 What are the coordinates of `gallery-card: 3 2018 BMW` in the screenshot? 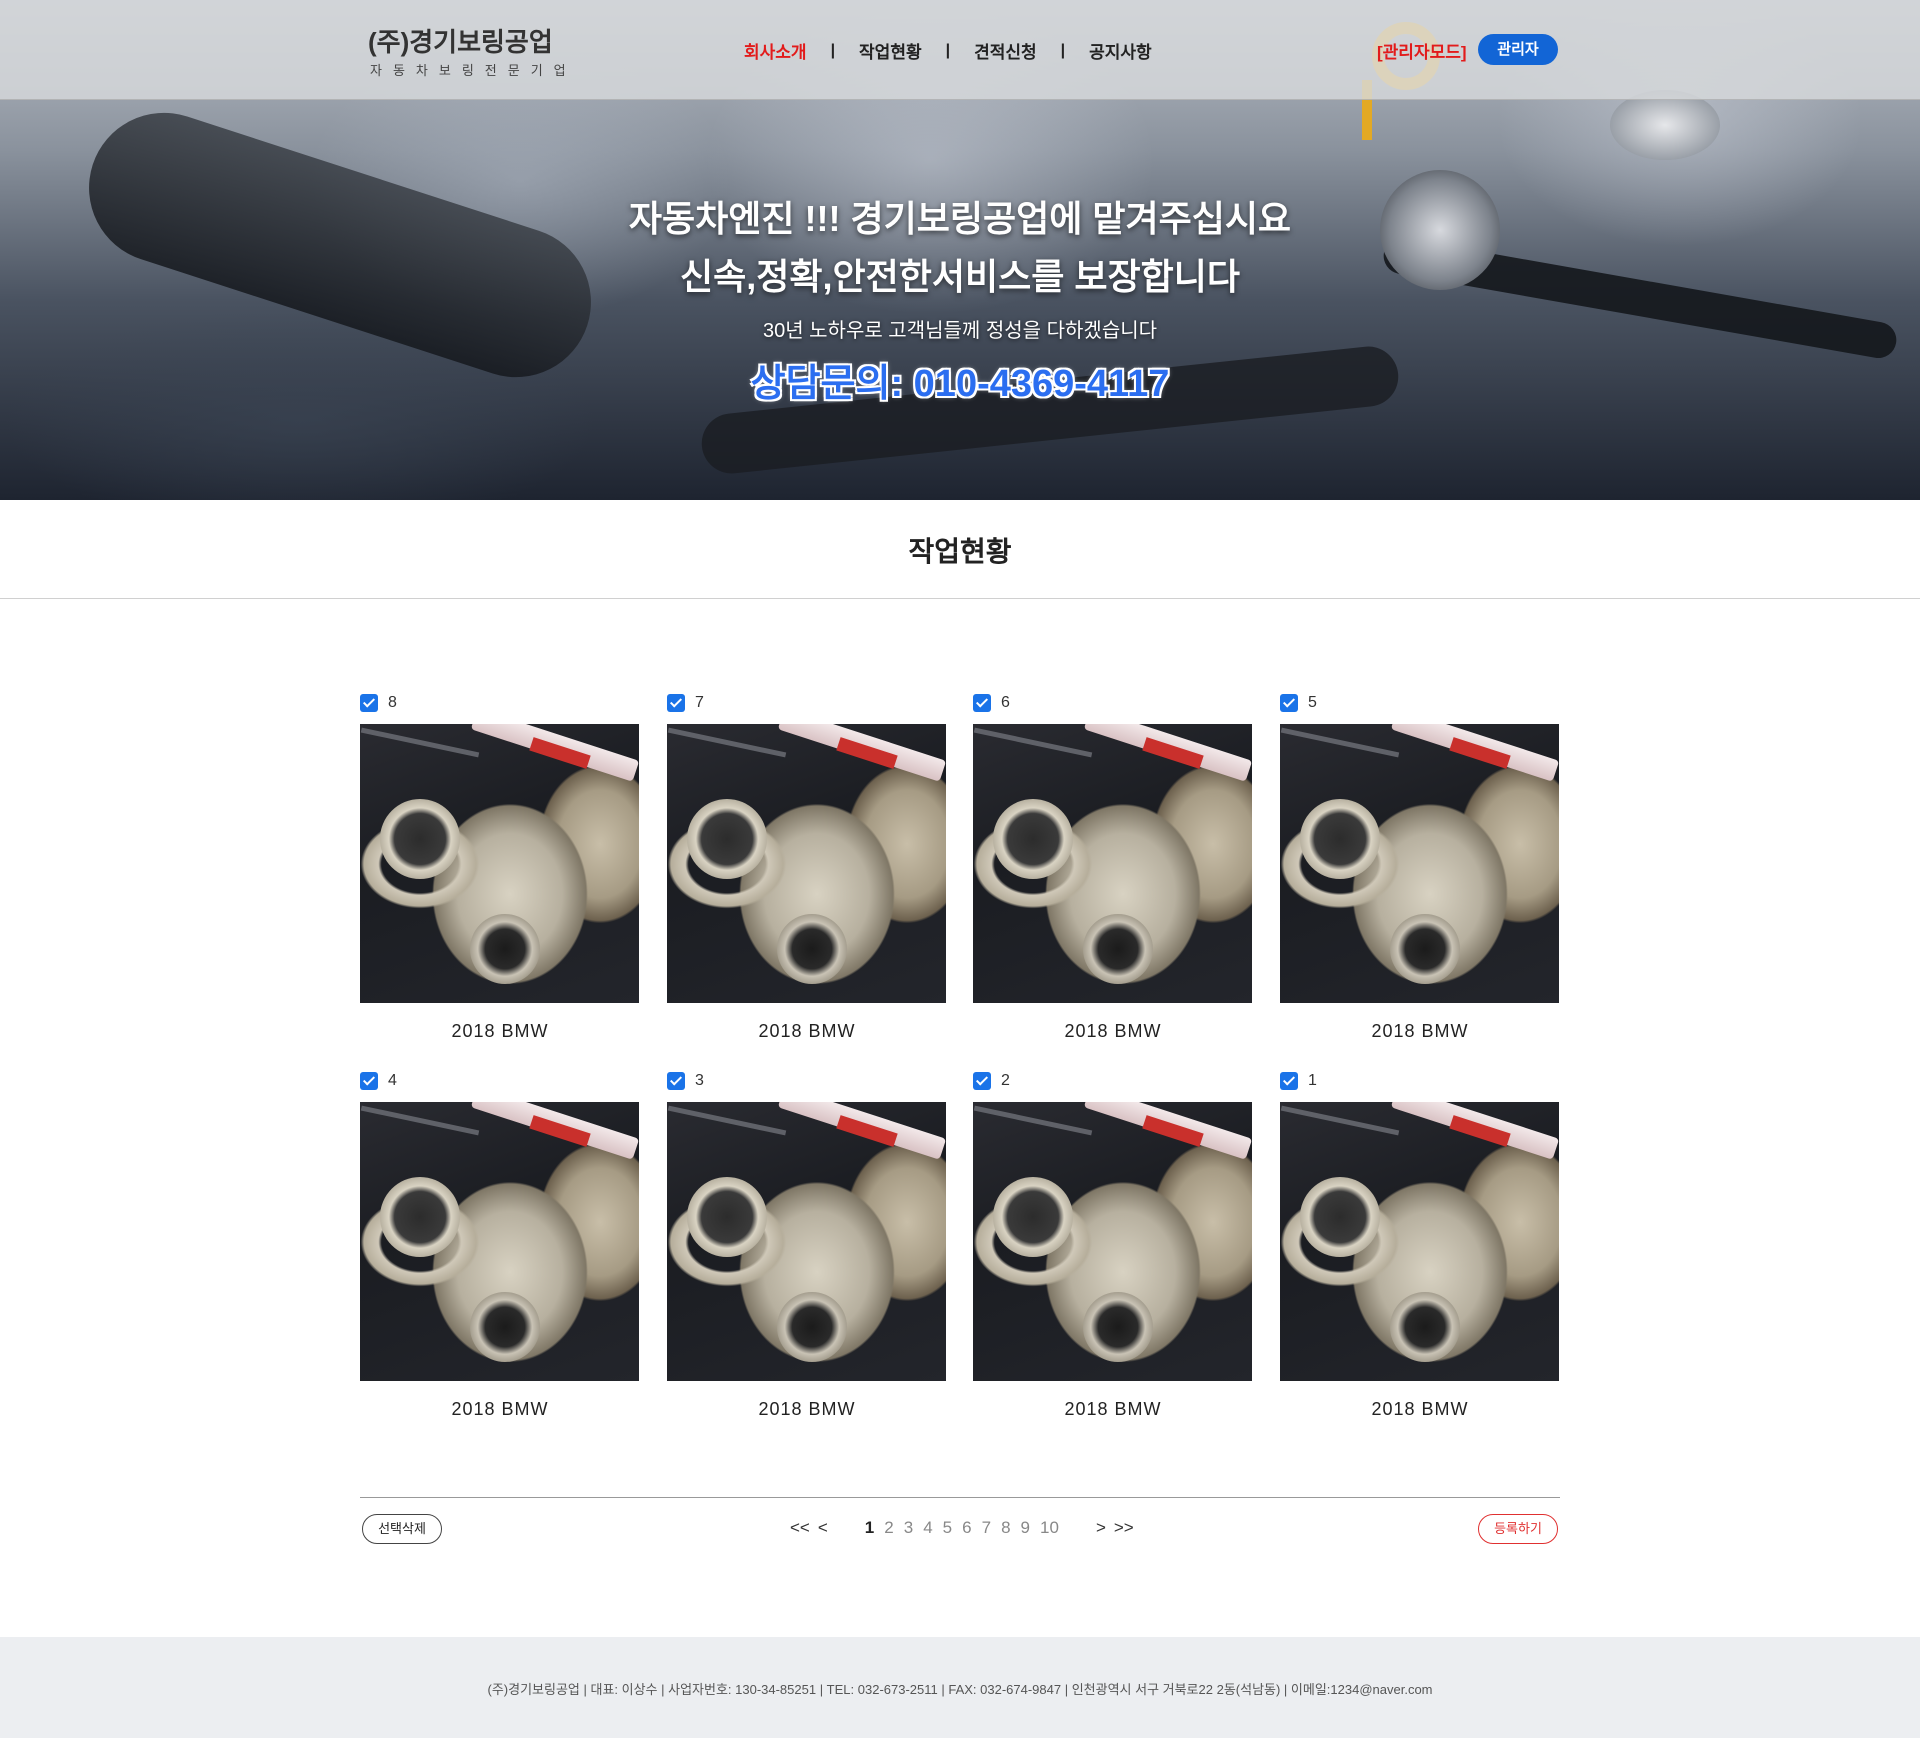 It's located at (807, 1245).